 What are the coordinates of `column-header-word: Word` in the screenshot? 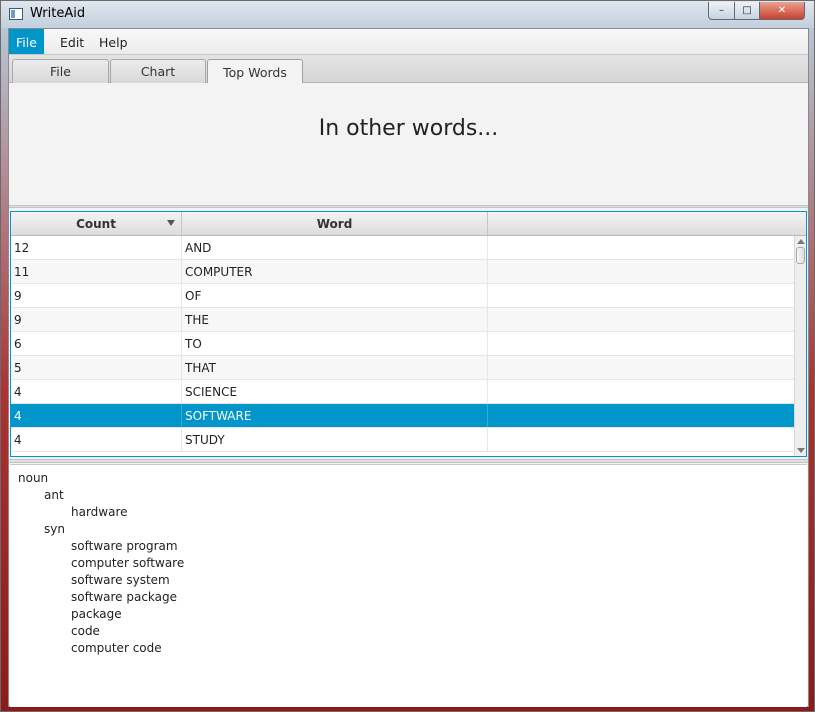 It's located at (335, 223).